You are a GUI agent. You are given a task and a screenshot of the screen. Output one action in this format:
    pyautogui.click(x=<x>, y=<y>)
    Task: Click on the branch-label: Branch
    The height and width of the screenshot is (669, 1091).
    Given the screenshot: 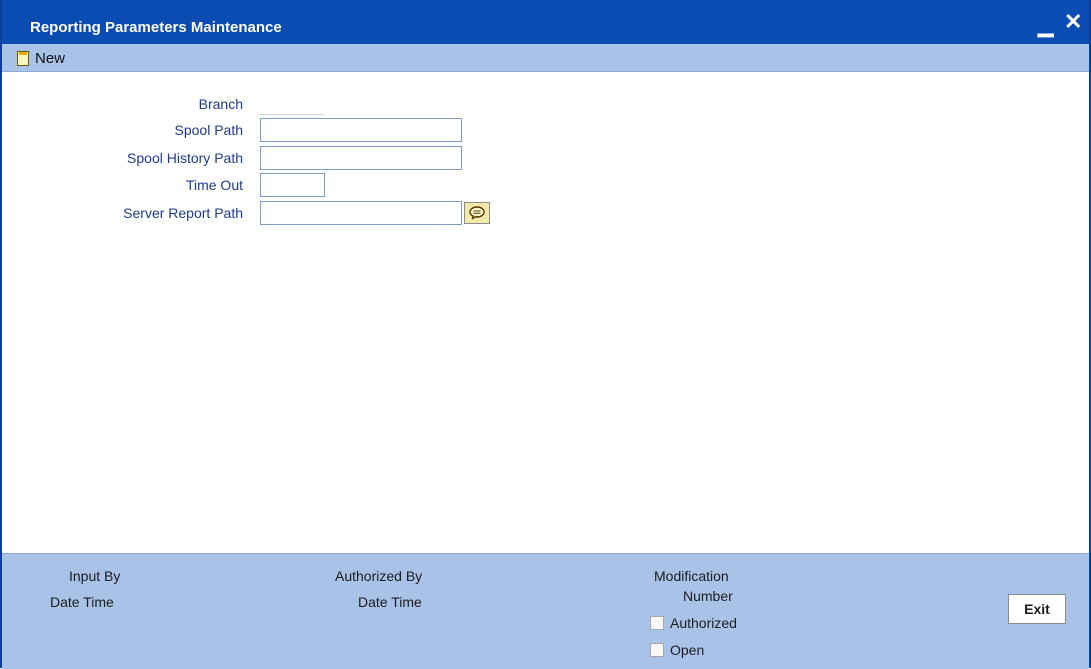 What is the action you would take?
    pyautogui.click(x=220, y=104)
    